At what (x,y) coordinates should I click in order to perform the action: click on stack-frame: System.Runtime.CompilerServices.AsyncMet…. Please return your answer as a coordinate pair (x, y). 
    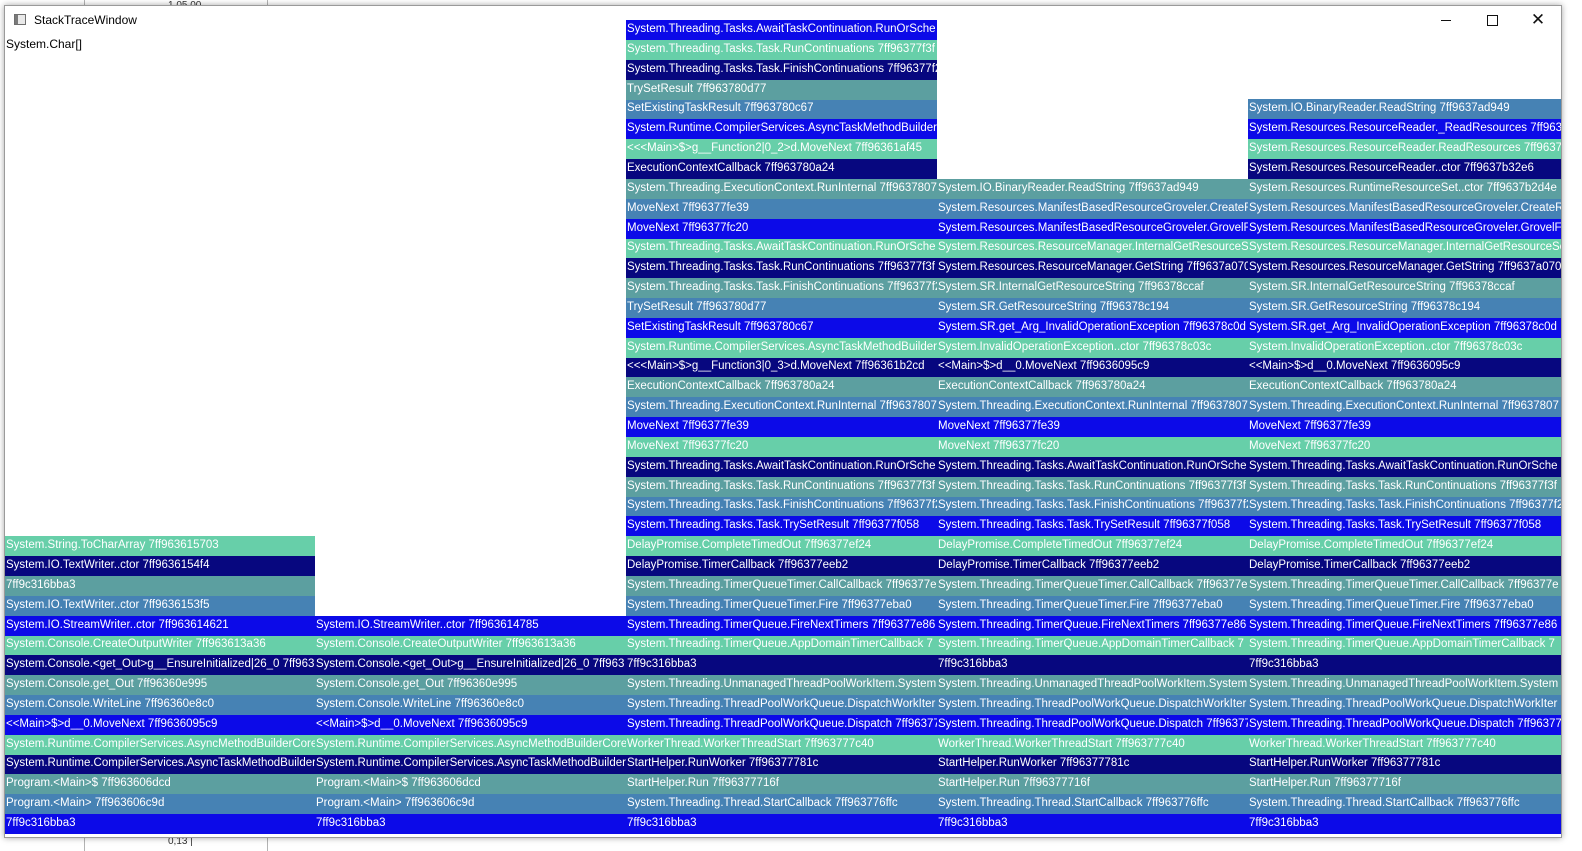
    Looking at the image, I should click on (160, 745).